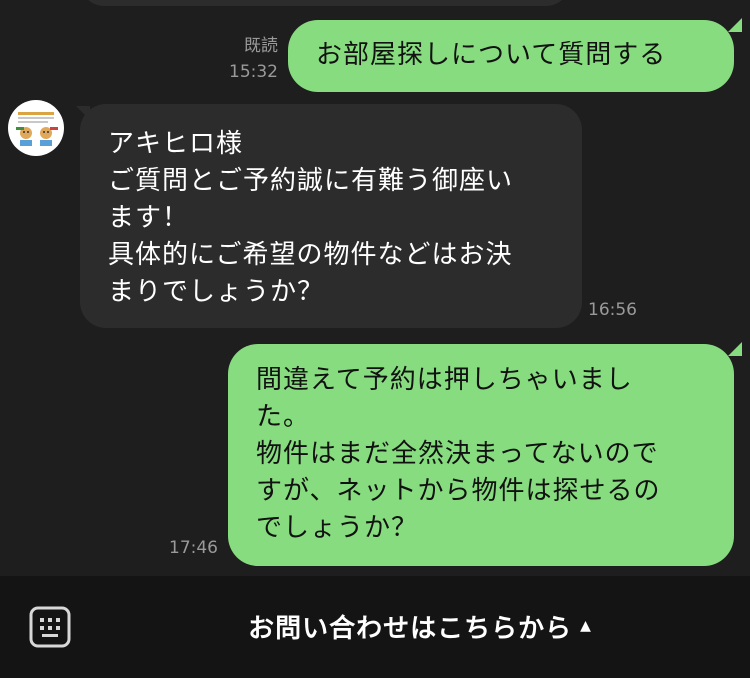 The image size is (750, 678). I want to click on caret-up-icon: ▲, so click(586, 626).